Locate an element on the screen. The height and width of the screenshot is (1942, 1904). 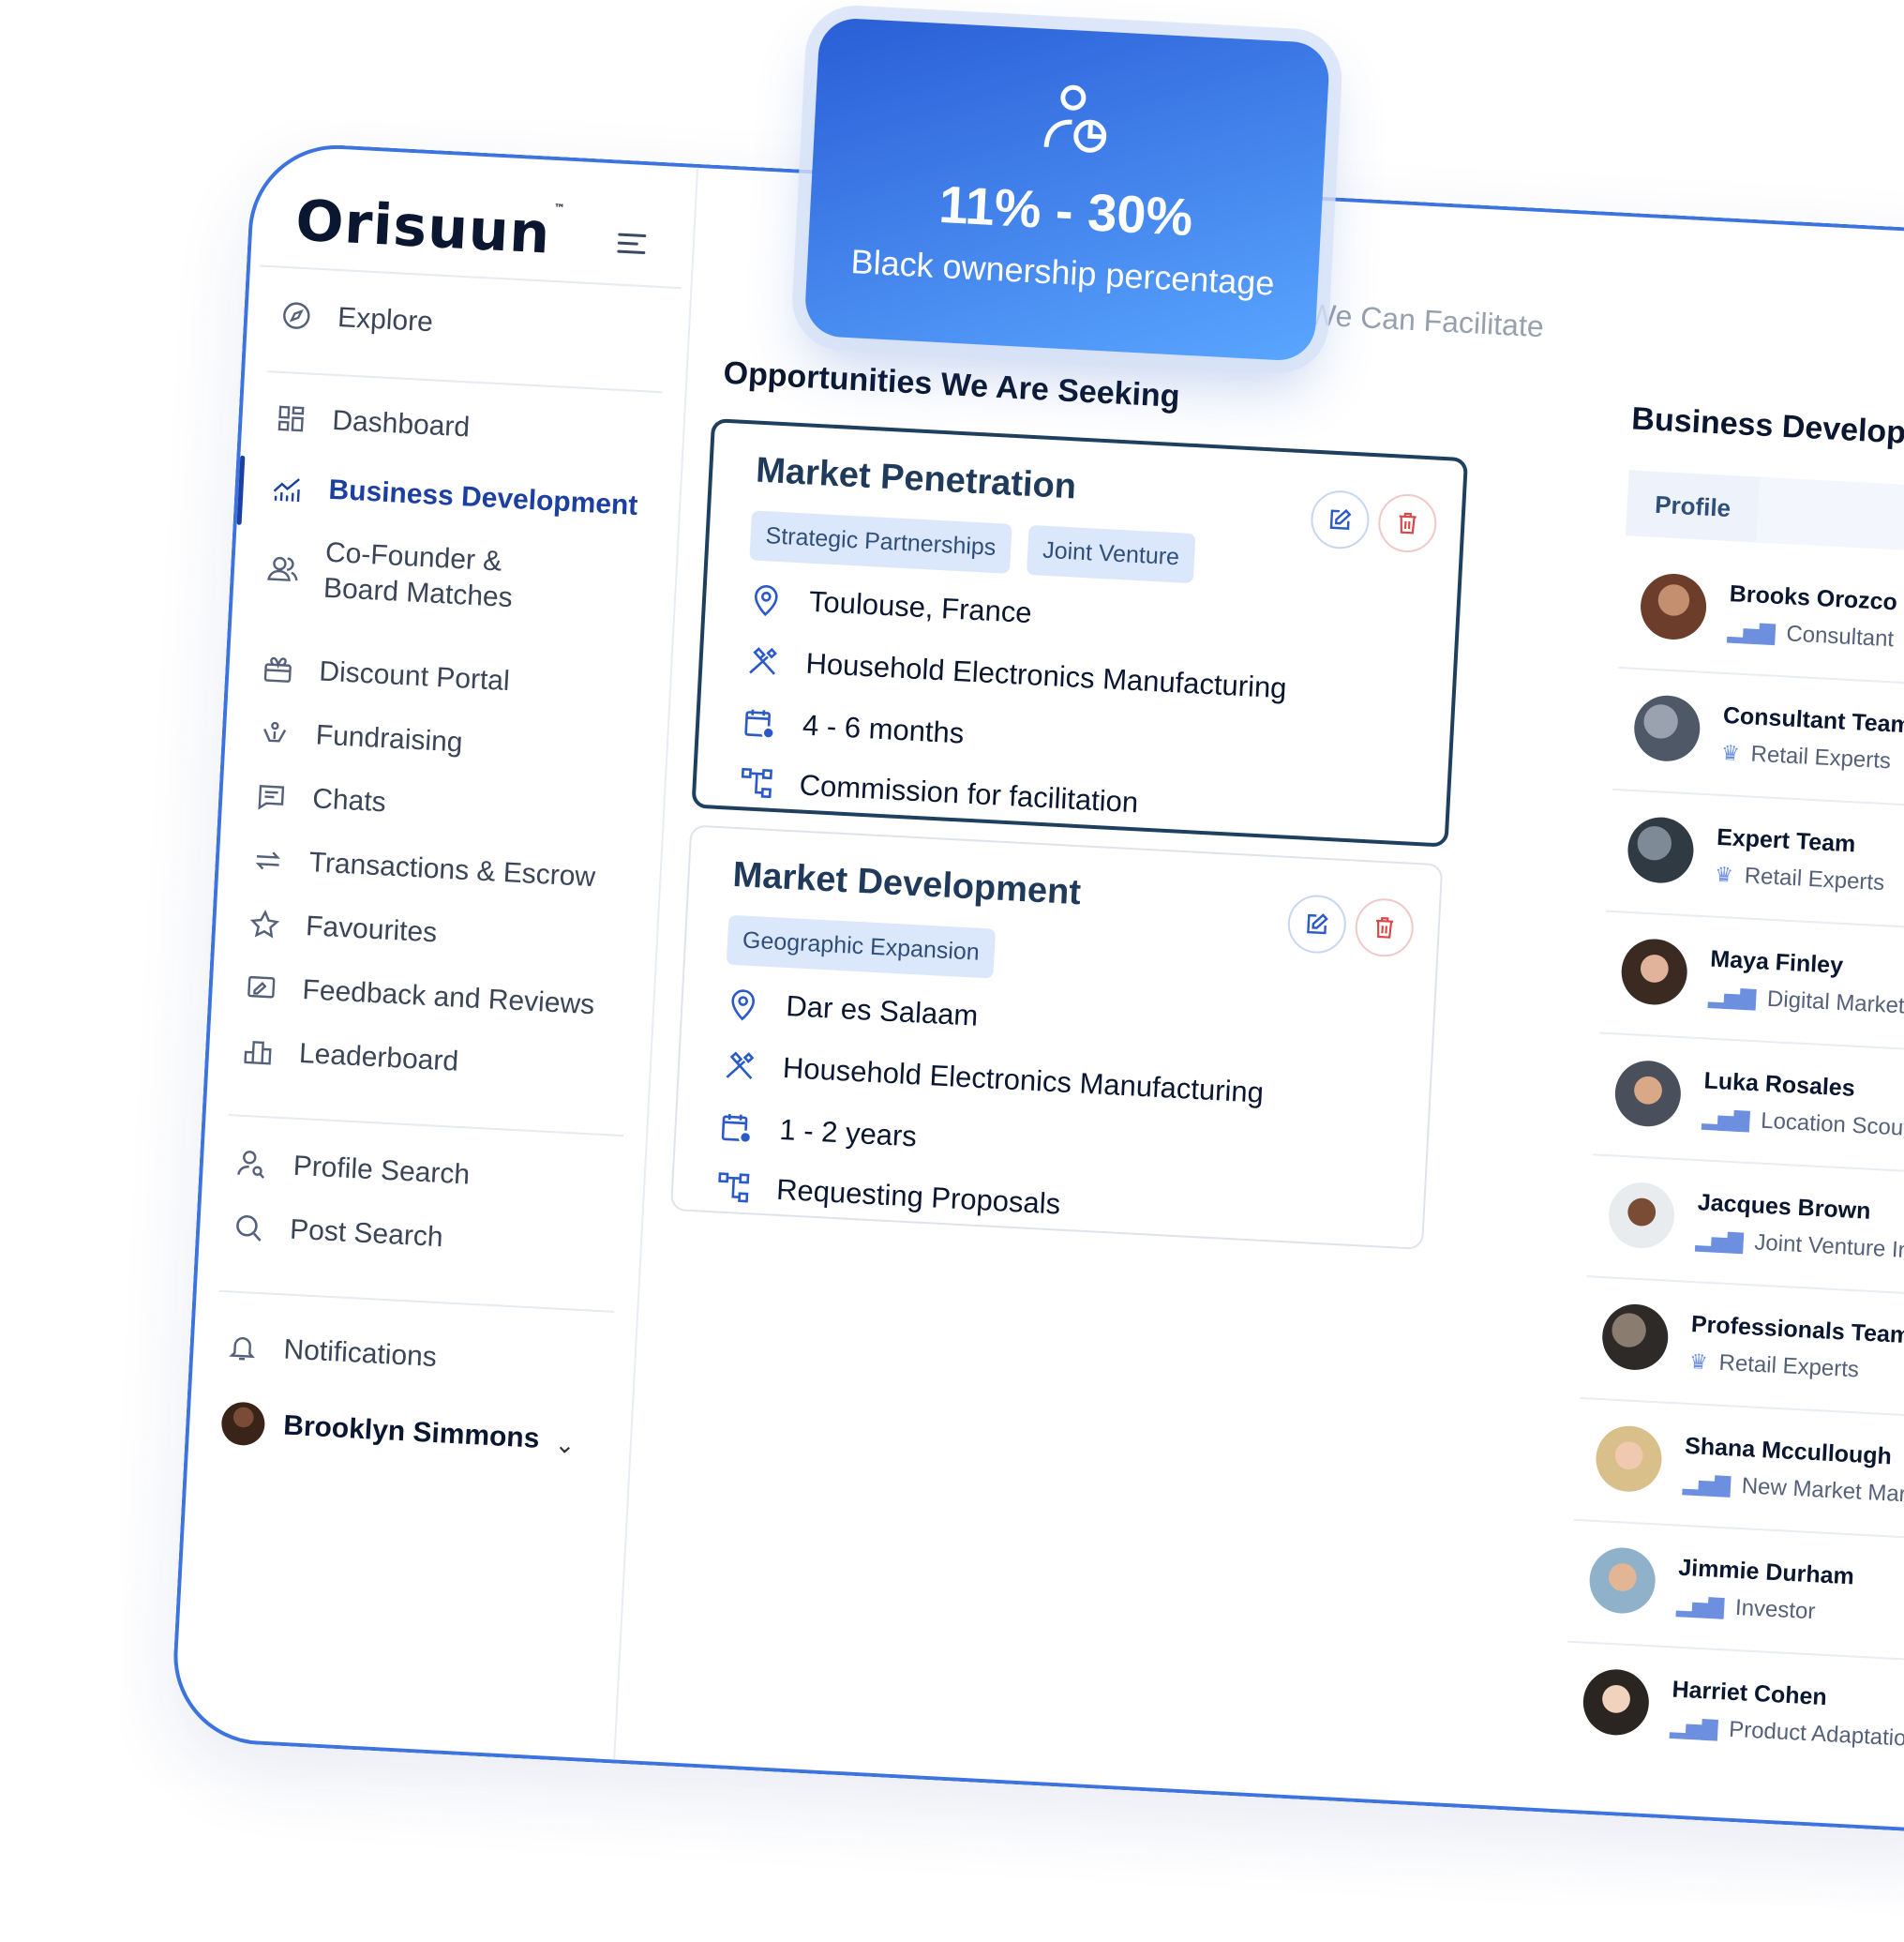
person-name: Expert Team is located at coordinates (1786, 840).